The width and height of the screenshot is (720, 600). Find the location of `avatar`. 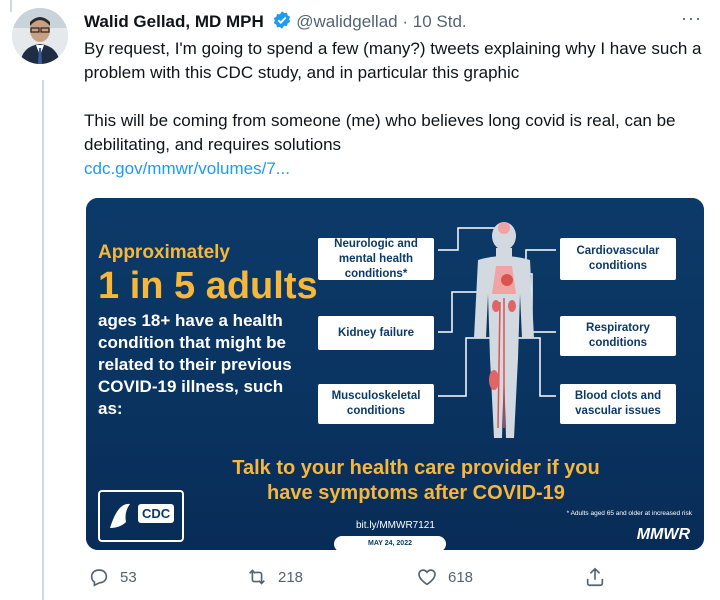

avatar is located at coordinates (40, 36).